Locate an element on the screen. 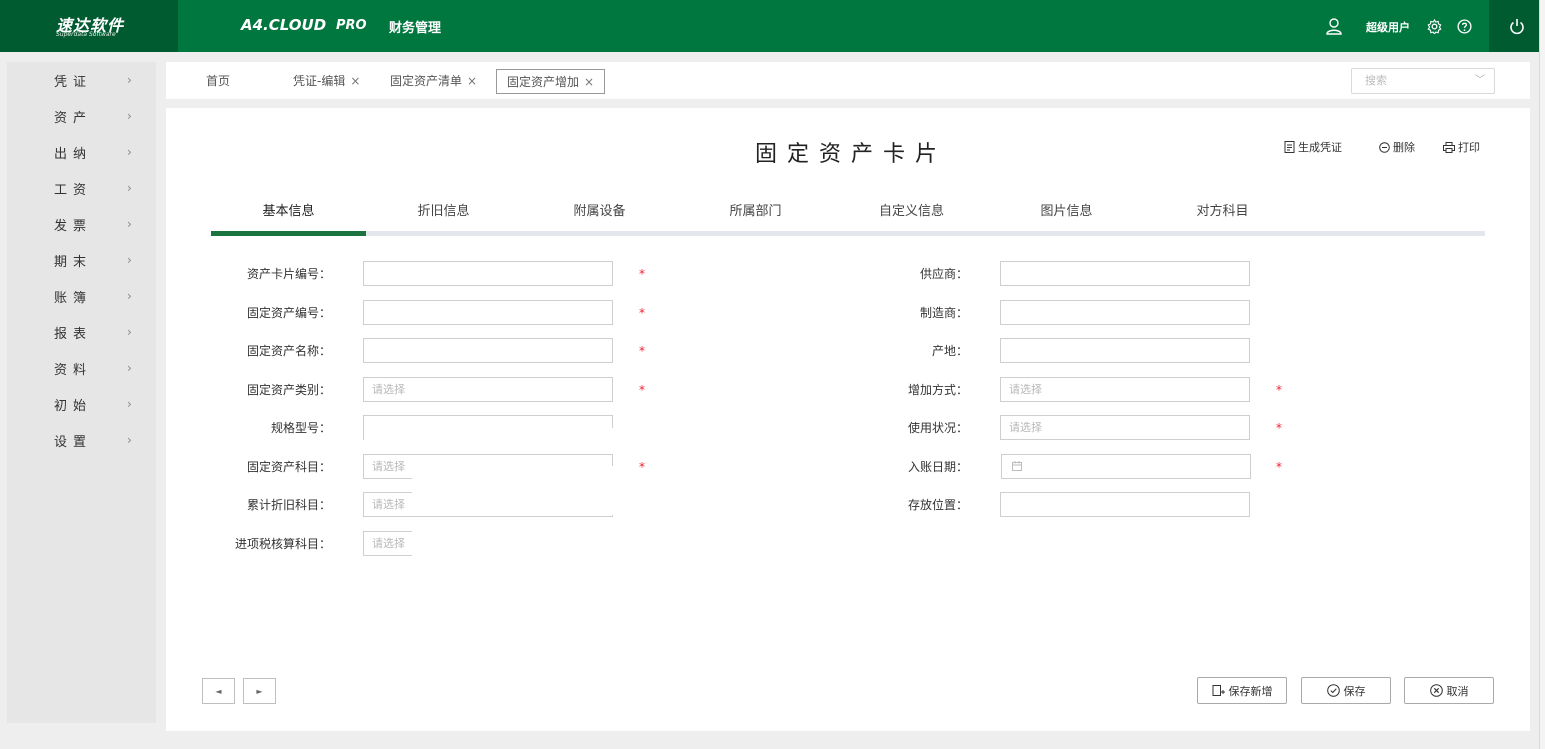  power-button is located at coordinates (1517, 26).